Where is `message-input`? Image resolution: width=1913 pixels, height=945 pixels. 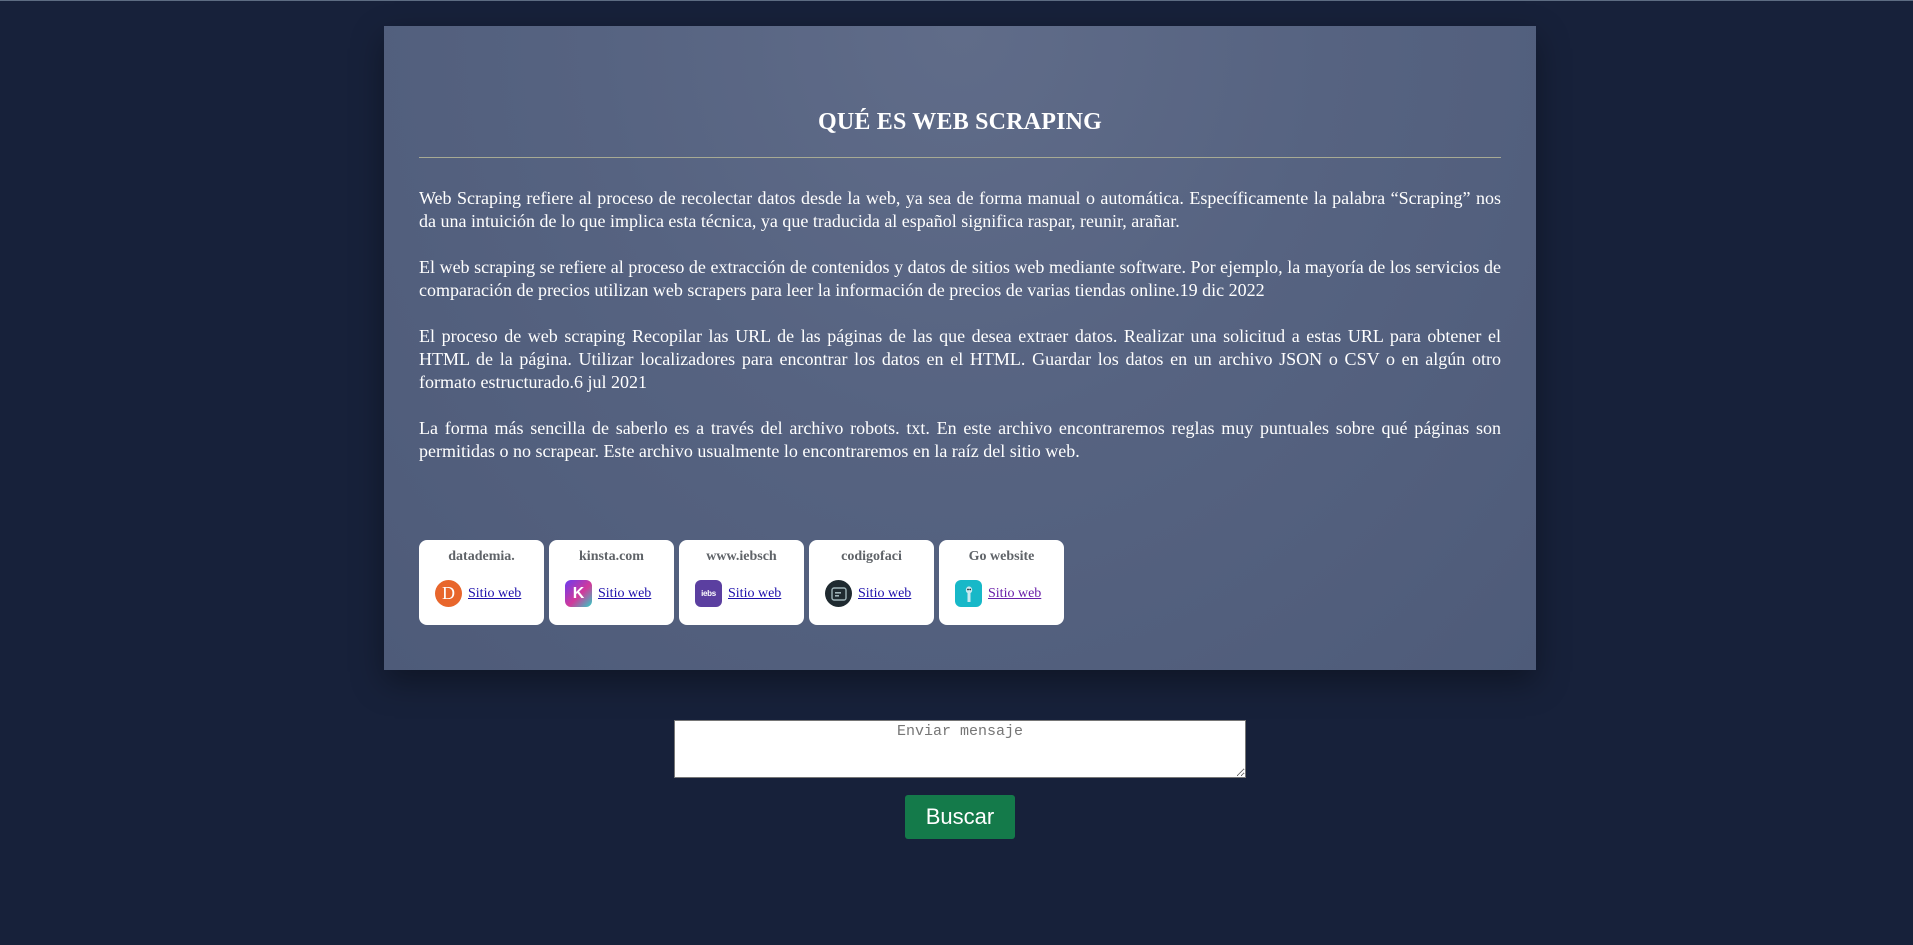
message-input is located at coordinates (960, 749).